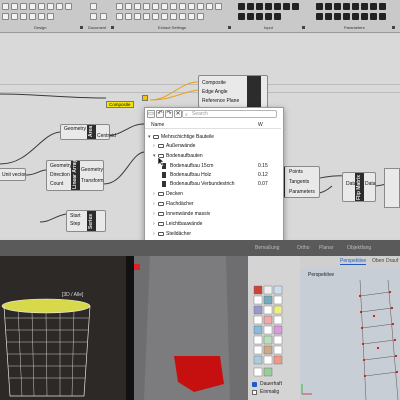 The width and height of the screenshot is (400, 400). I want to click on checkbox-icon, so click(254, 392).